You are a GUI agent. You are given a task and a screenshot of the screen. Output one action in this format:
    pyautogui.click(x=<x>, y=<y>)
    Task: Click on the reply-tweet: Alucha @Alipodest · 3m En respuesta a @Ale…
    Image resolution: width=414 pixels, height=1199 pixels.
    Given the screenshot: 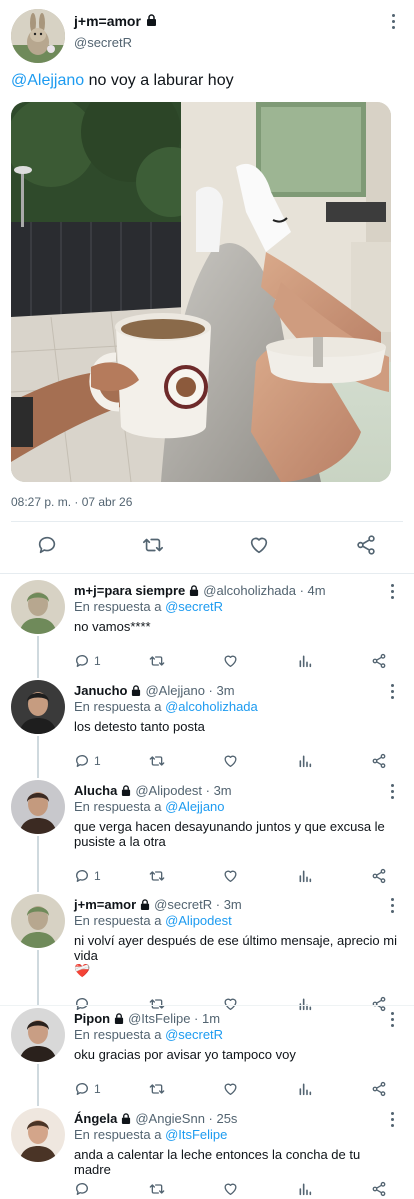 What is the action you would take?
    pyautogui.click(x=207, y=835)
    